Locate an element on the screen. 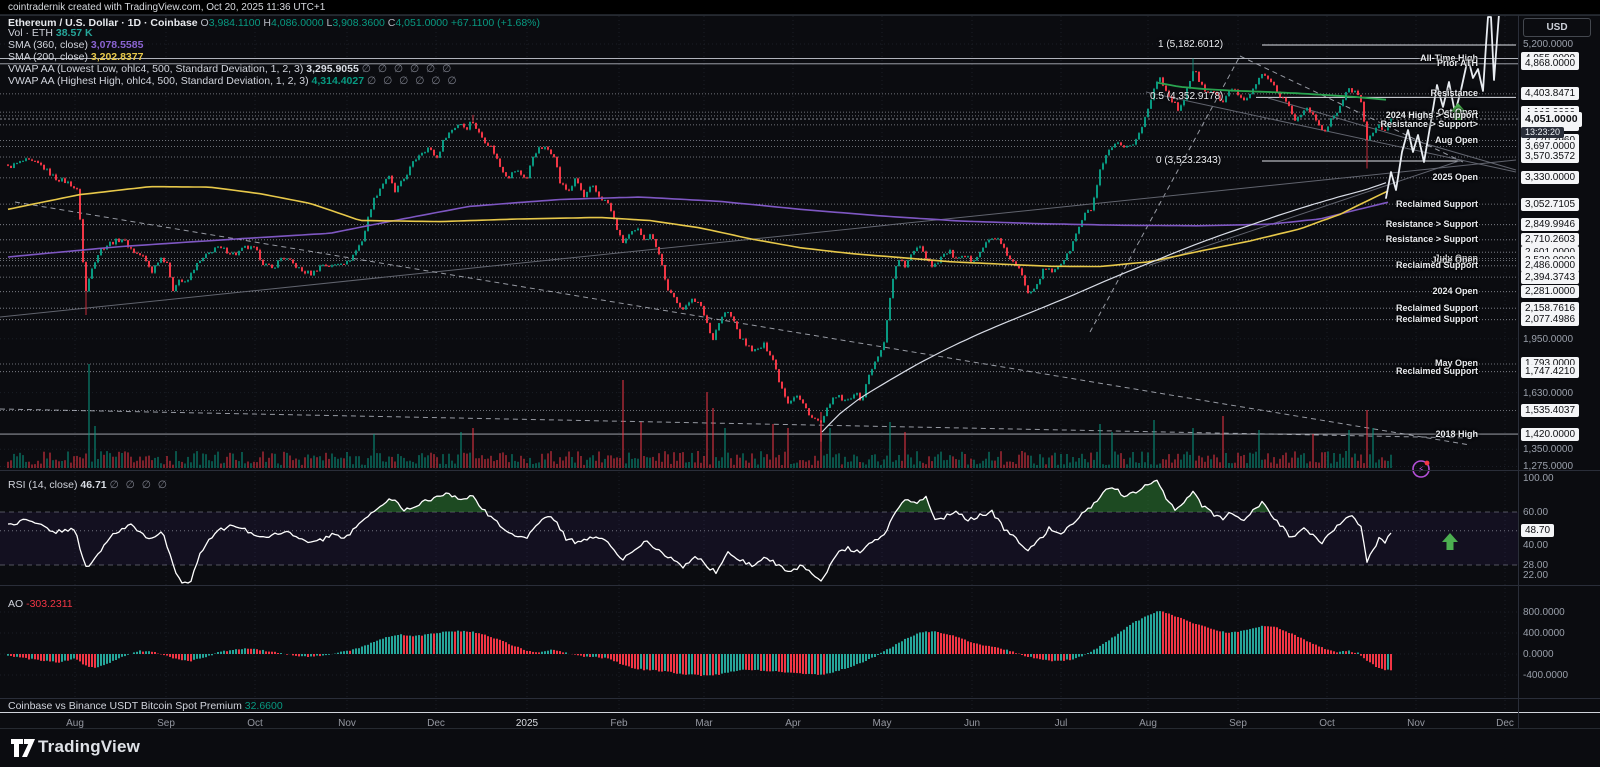 This screenshot has width=1600, height=767. price-line-name: Resistance is located at coordinates (1454, 93).